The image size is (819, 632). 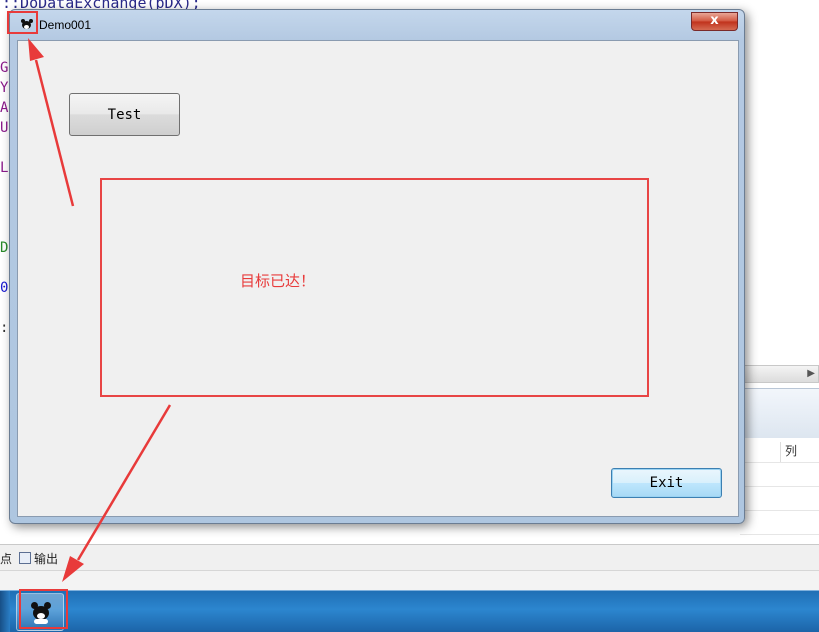 I want to click on grid-column-header: 列, so click(x=799, y=452).